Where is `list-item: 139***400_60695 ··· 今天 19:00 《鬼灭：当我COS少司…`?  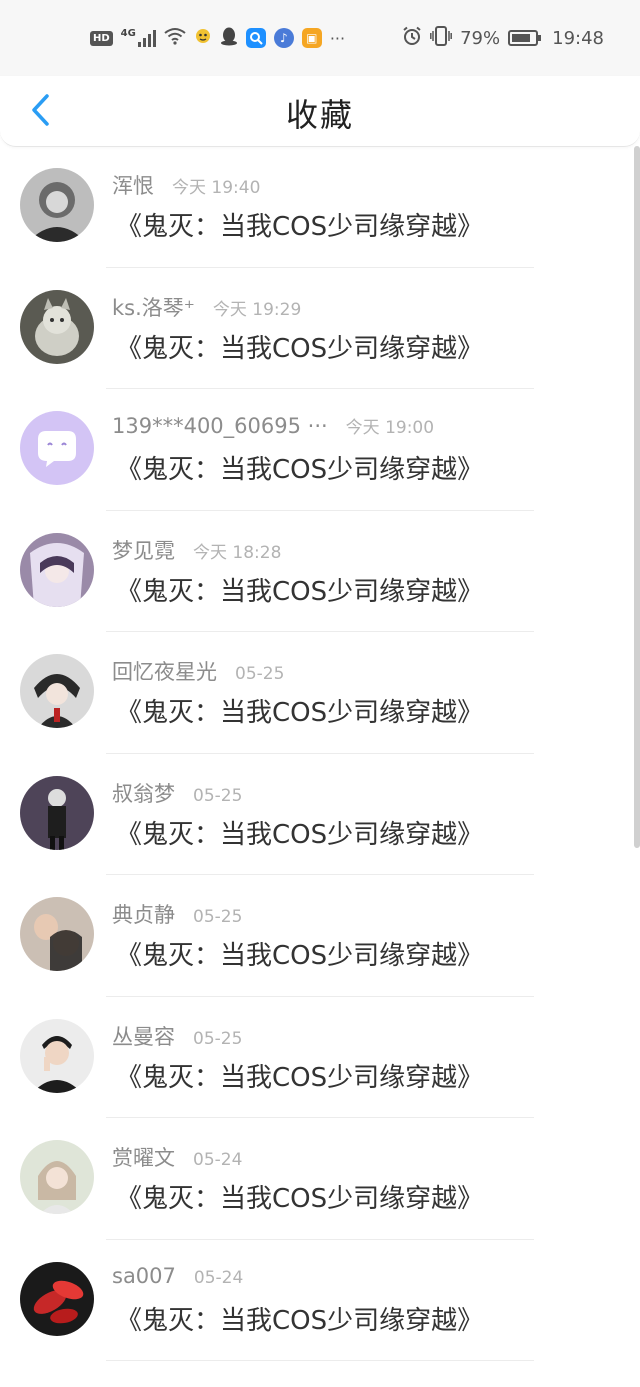 list-item: 139***400_60695 ··· 今天 19:00 《鬼灭：当我COS少司… is located at coordinates (320, 450).